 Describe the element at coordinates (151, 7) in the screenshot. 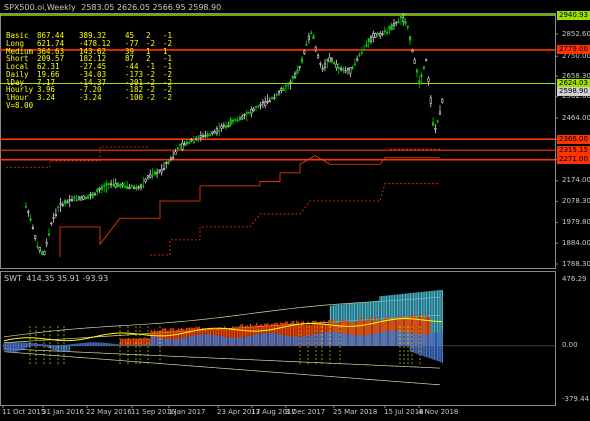

I see `ohlc-values: 2583.05 2626.05 2566.95 2598.90` at that location.